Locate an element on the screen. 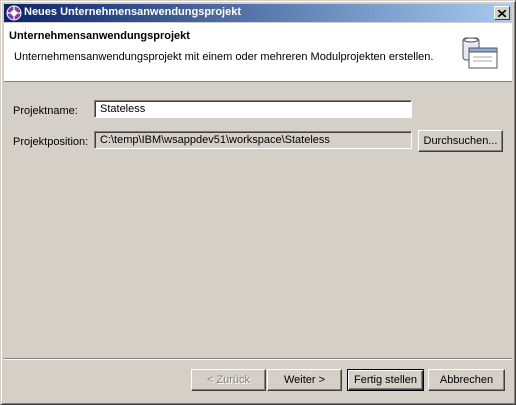 Image resolution: width=516 pixels, height=405 pixels. next-button: Weiter > is located at coordinates (304, 380).